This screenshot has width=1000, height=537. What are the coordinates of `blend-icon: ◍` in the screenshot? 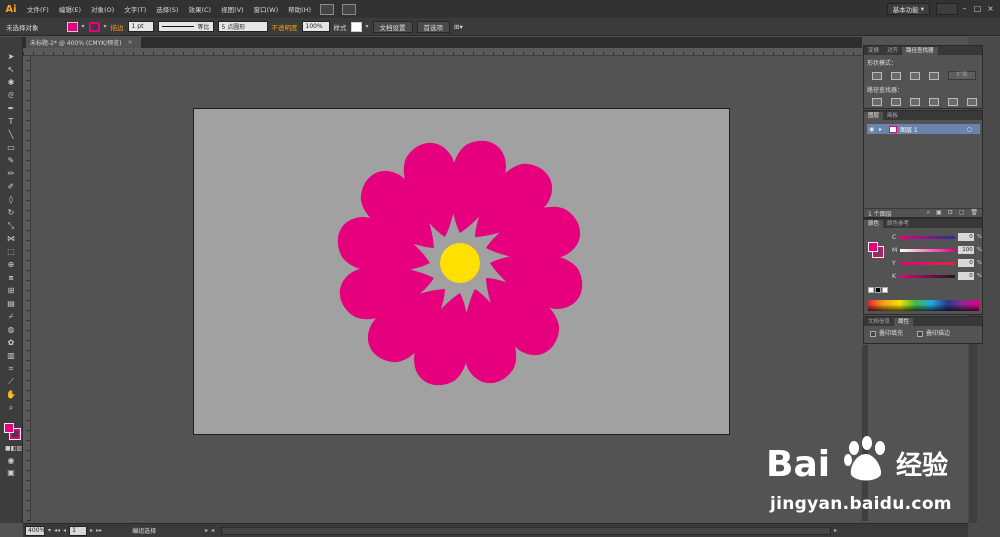 It's located at (11, 329).